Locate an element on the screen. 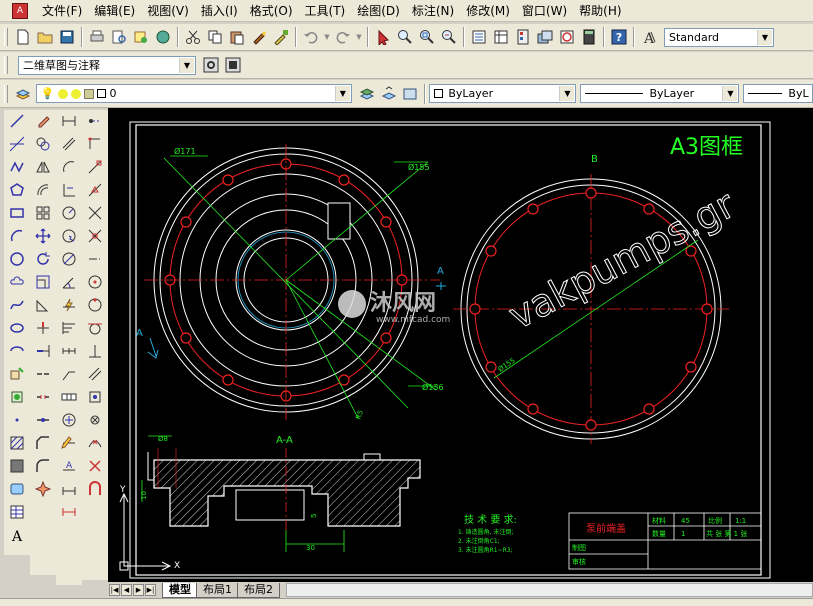 The width and height of the screenshot is (813, 606). revision-cloud-icon is located at coordinates (17, 282).